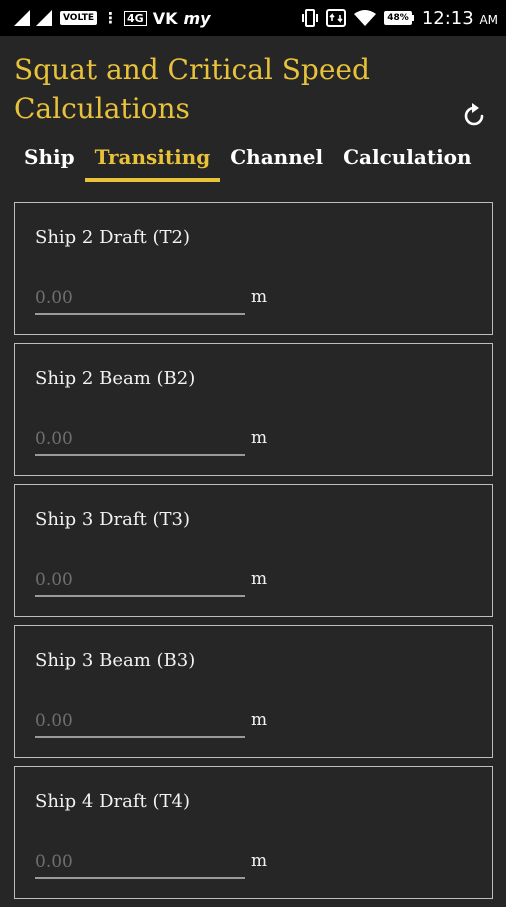 The image size is (506, 907). I want to click on ship4-draft-input, so click(140, 863).